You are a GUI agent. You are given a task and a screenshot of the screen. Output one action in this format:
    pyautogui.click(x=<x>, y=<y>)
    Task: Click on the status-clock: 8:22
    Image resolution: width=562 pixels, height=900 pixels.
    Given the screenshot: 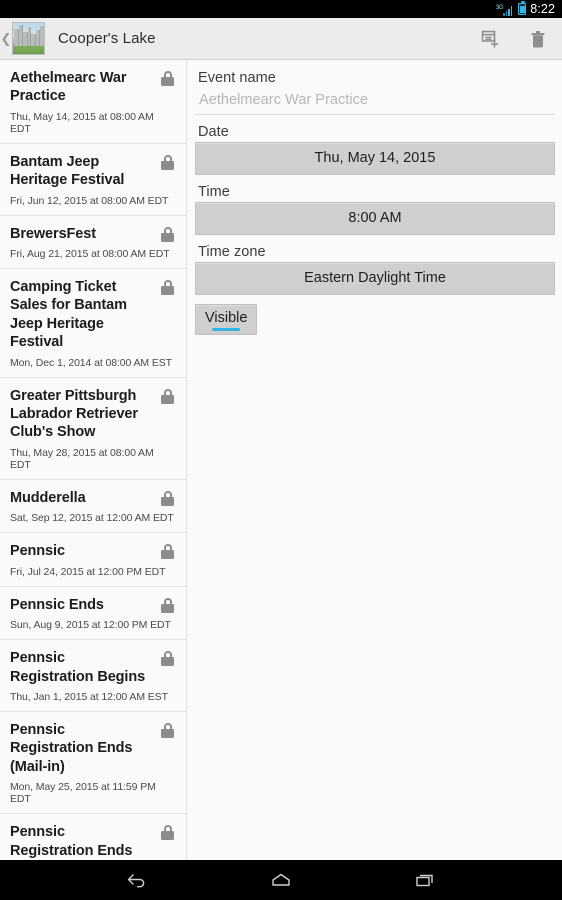 What is the action you would take?
    pyautogui.click(x=542, y=9)
    